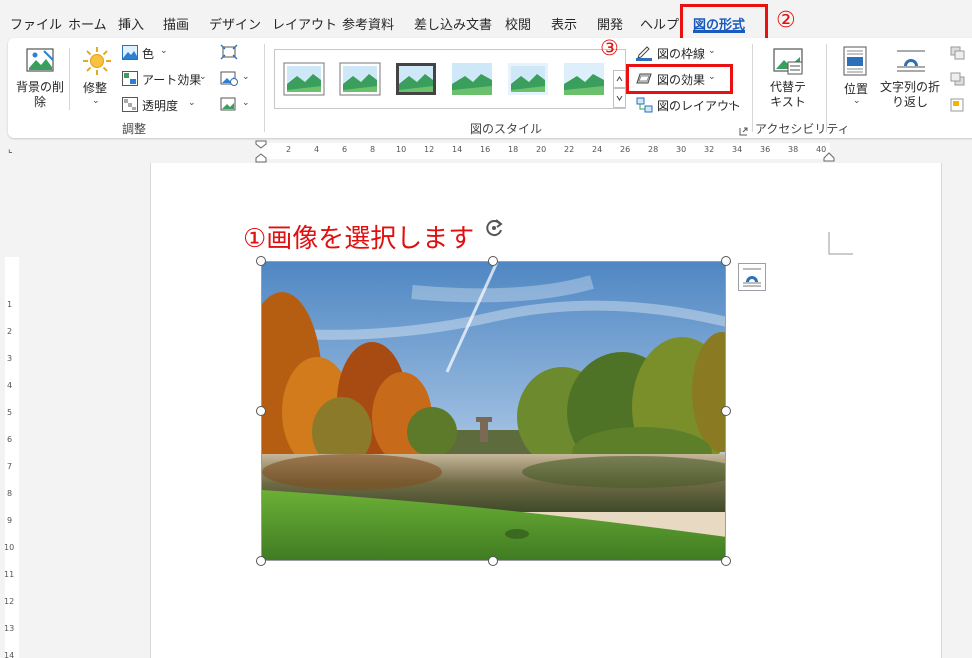 This screenshot has height=658, width=972. What do you see at coordinates (130, 78) in the screenshot?
I see `artistic-effects-icon` at bounding box center [130, 78].